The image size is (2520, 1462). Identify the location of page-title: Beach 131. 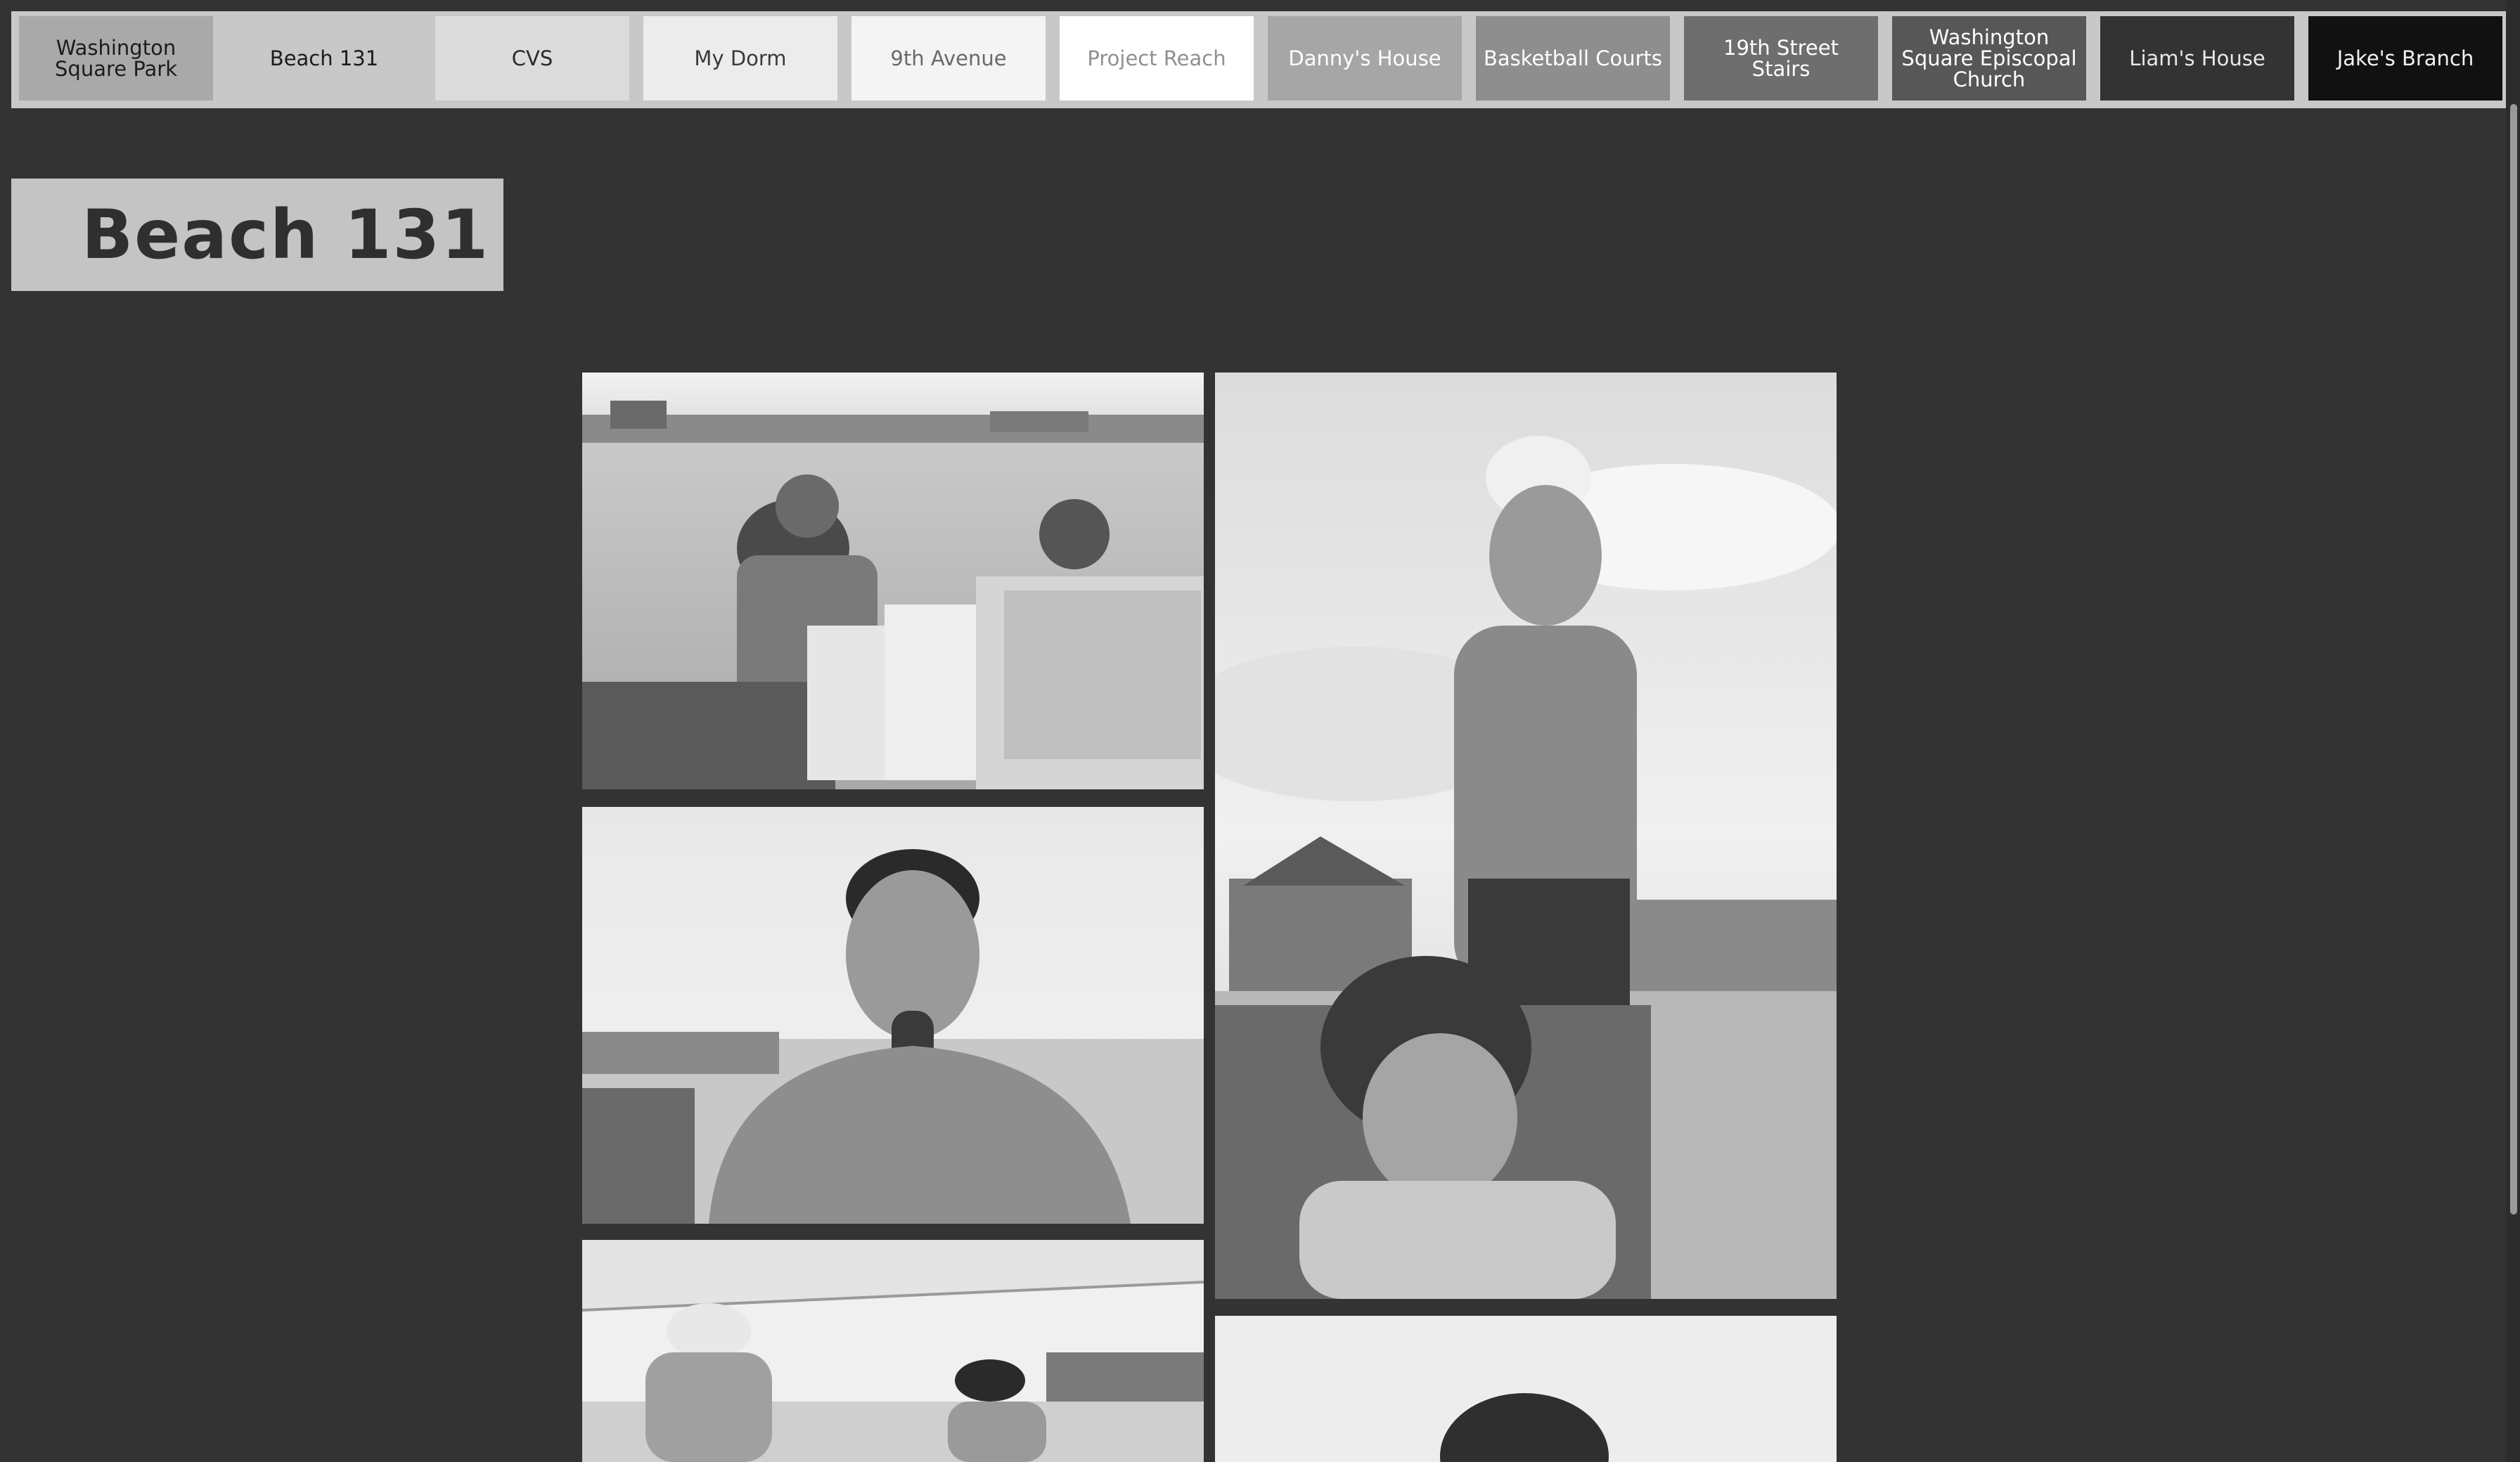
(286, 234).